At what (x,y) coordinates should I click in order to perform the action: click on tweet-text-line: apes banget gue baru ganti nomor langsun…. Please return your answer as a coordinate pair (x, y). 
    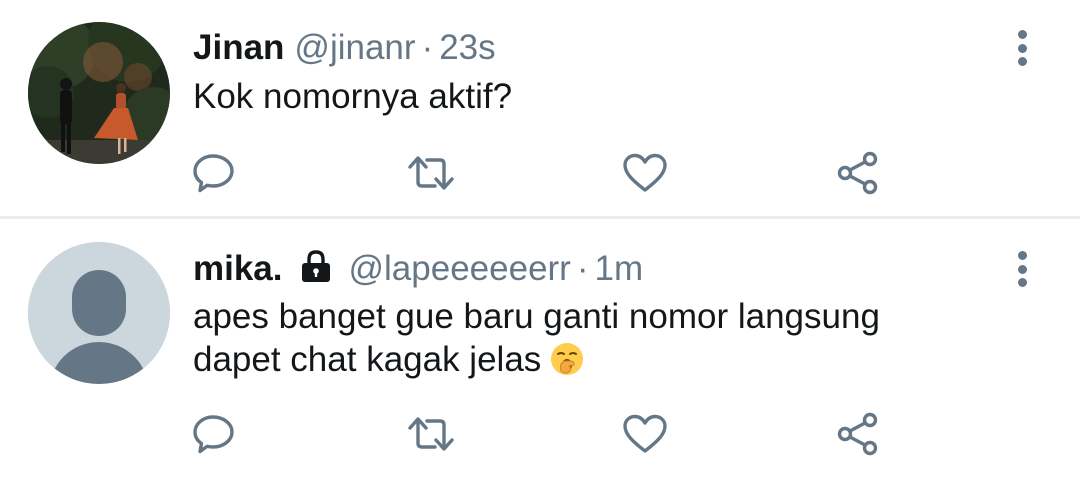
    Looking at the image, I should click on (536, 316).